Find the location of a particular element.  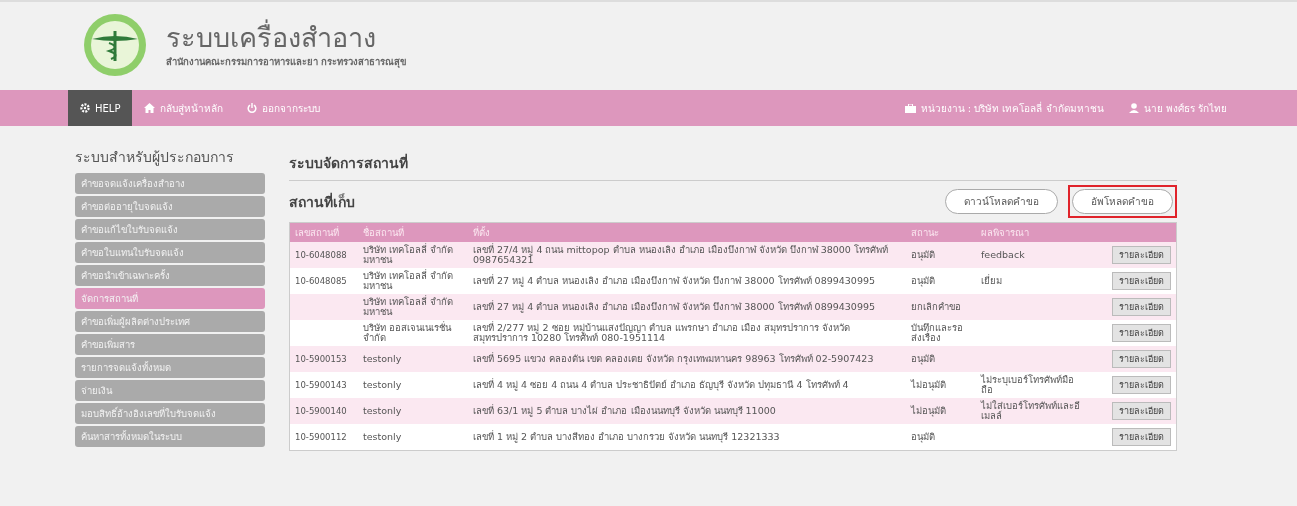

column-header: สถานะ is located at coordinates (941, 232).